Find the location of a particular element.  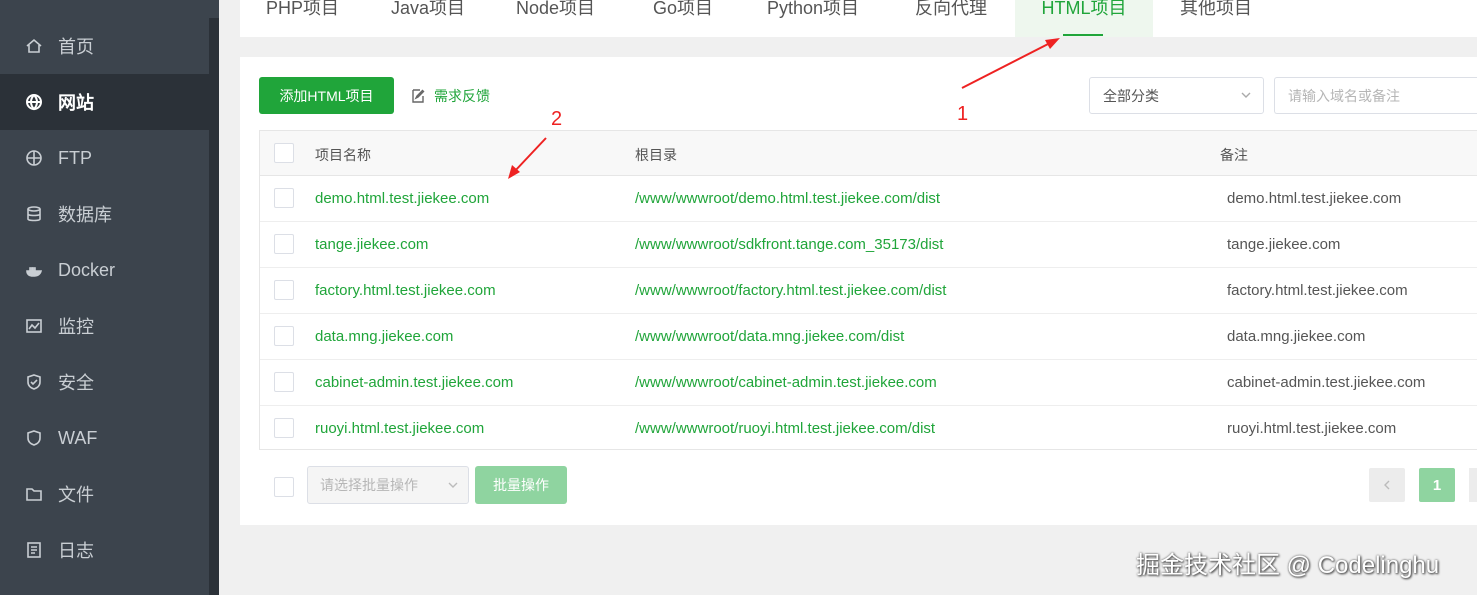

sidebar-item-files: 文件 is located at coordinates (104, 494).